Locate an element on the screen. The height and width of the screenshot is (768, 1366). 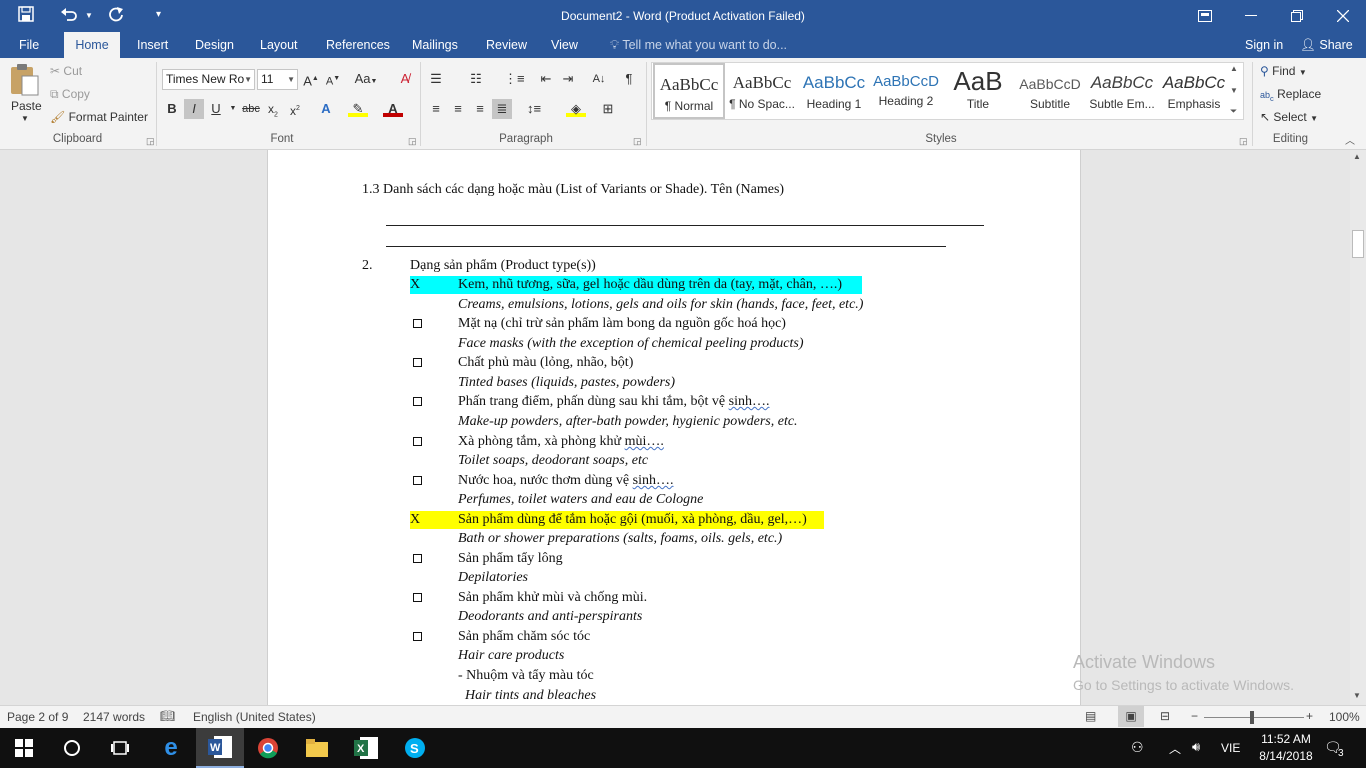
file-explorer-icon is located at coordinates (317, 748).